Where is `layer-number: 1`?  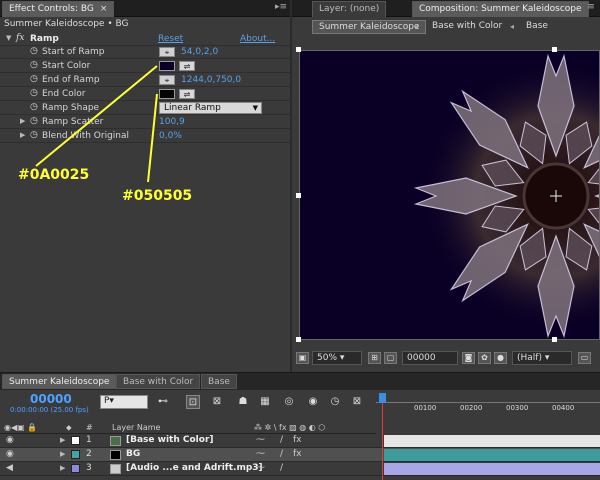
layer-number: 1 is located at coordinates (89, 440).